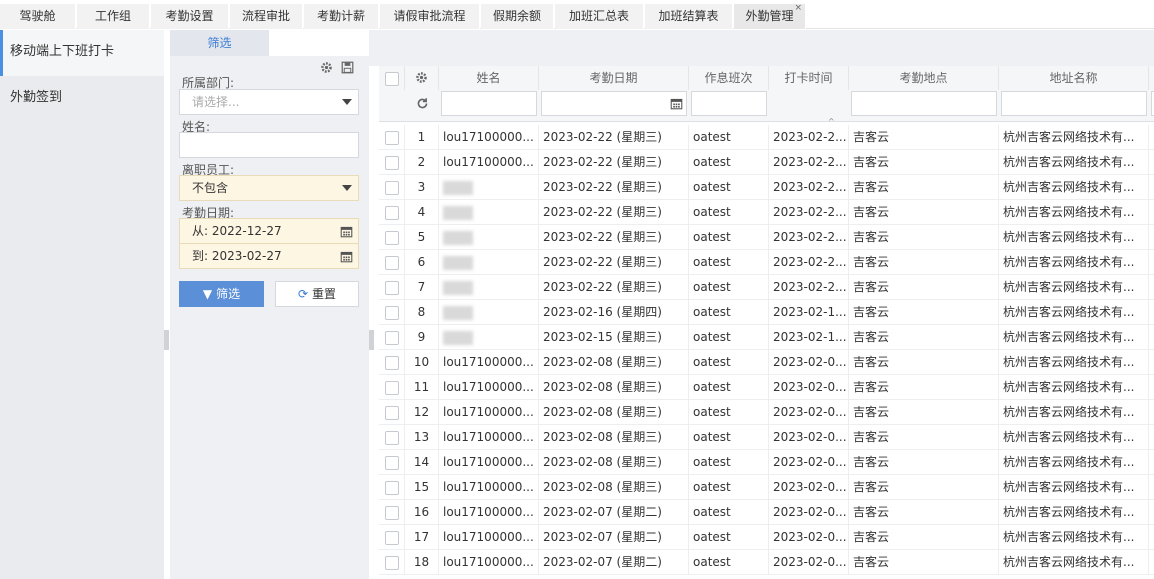  Describe the element at coordinates (219, 43) in the screenshot. I see `tab-filter: 筛选` at that location.